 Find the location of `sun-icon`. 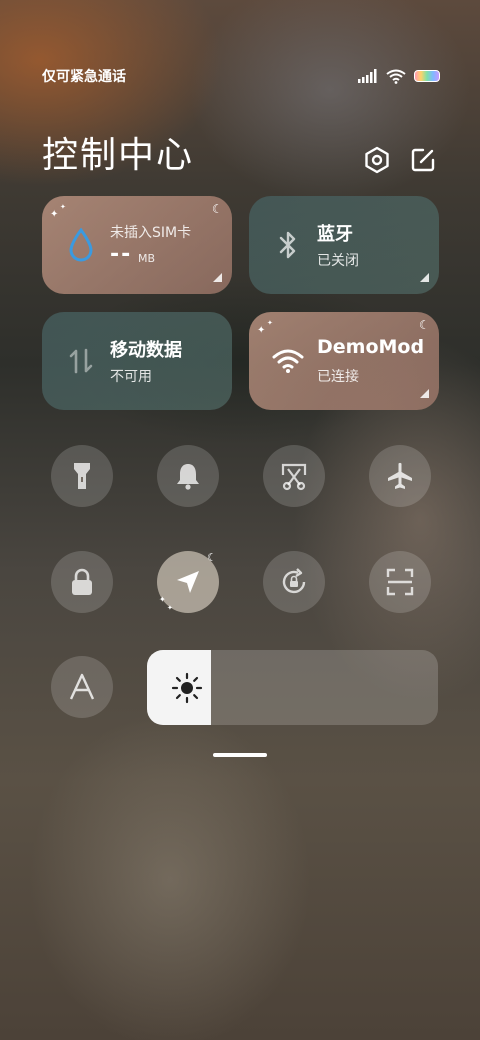

sun-icon is located at coordinates (187, 688).